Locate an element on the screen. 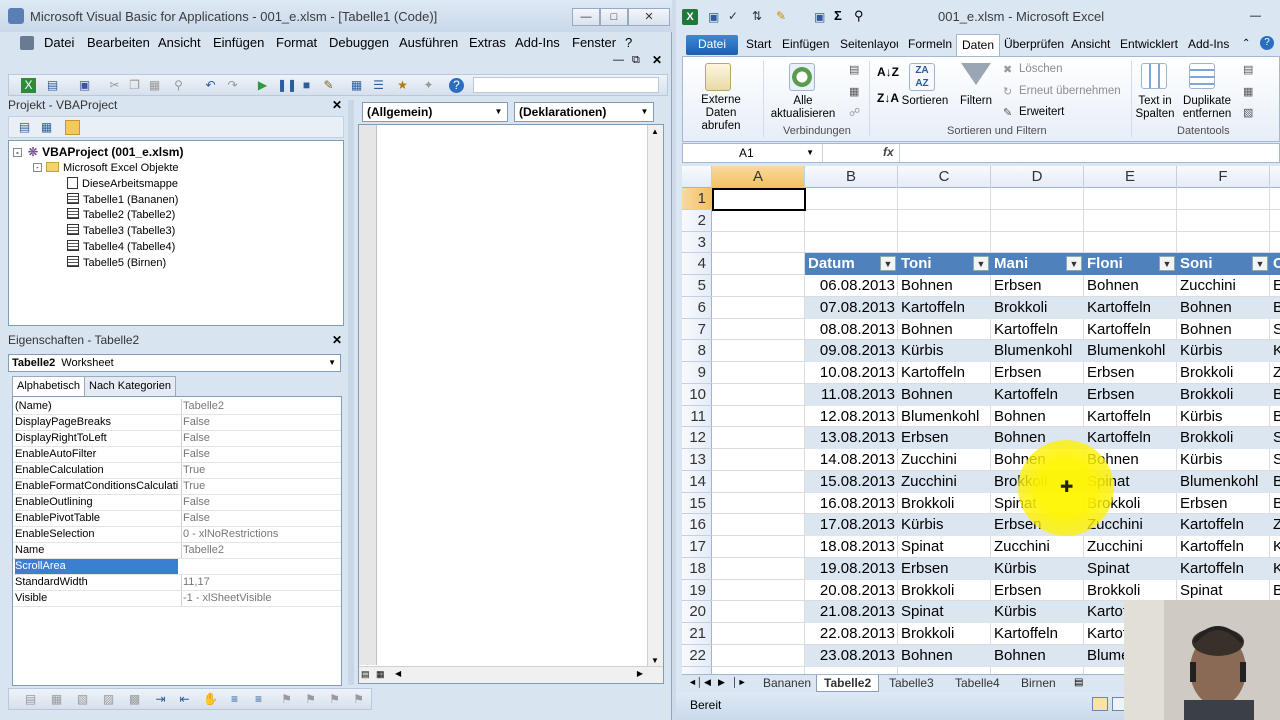 The height and width of the screenshot is (720, 1280). date-cell: 16.08.2013 is located at coordinates (851, 504).